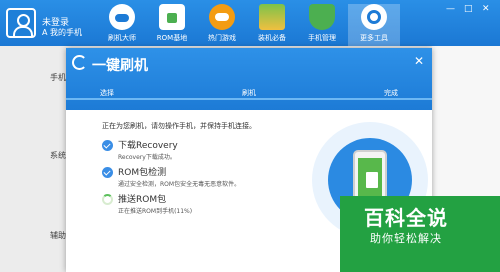 This screenshot has height=272, width=500. Describe the element at coordinates (120, 66) in the screenshot. I see `dialog-title: 一键刷机` at that location.